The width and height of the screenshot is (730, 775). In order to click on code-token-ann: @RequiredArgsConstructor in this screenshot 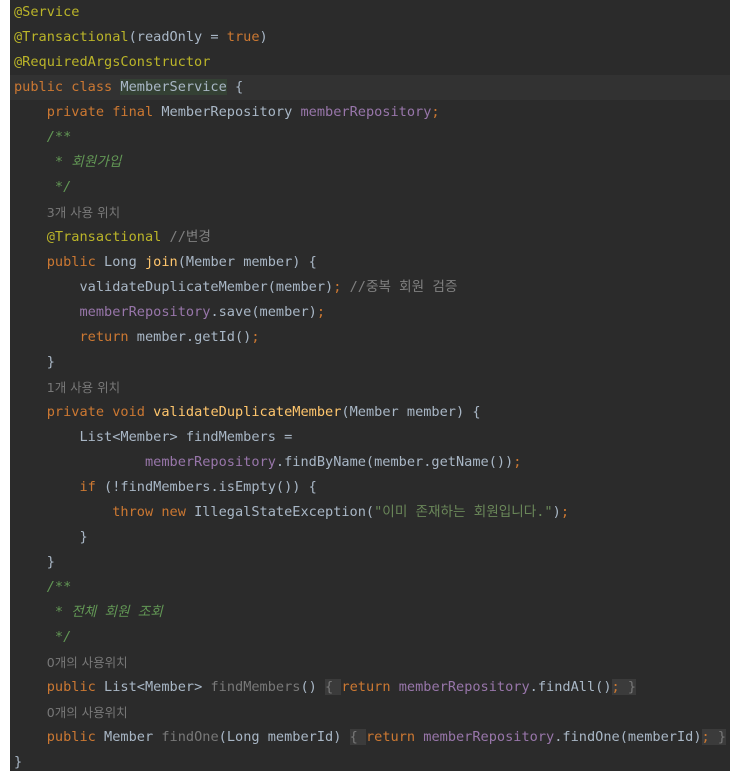, I will do `click(112, 62)`.